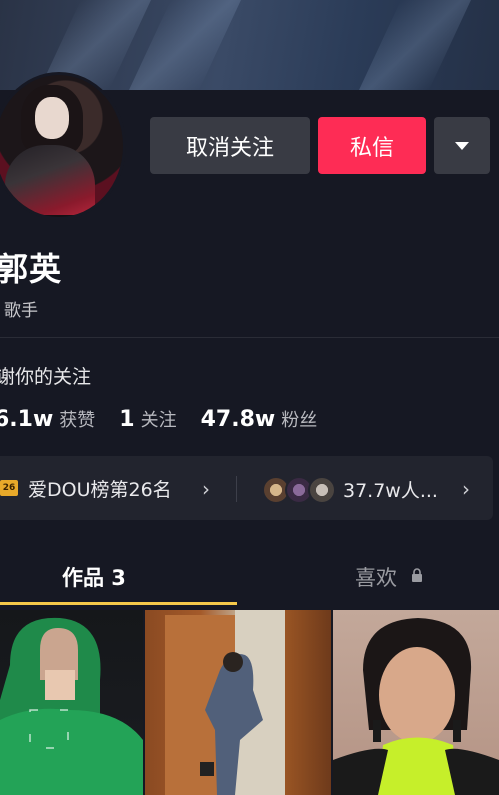 Image resolution: width=499 pixels, height=795 pixels. Describe the element at coordinates (118, 603) in the screenshot. I see `active-tab-indicator` at that location.